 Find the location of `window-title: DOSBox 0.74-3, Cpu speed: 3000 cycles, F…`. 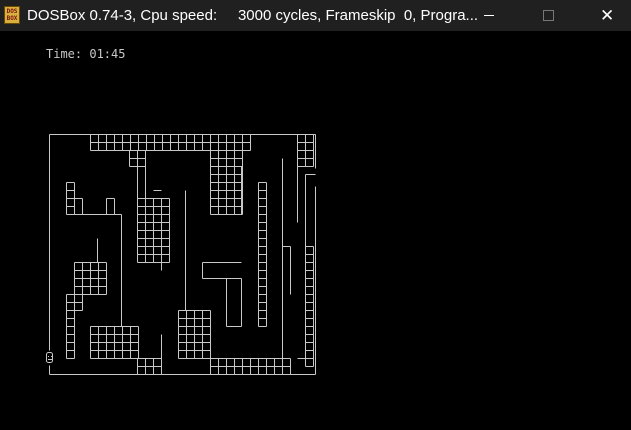

window-title: DOSBox 0.74-3, Cpu speed: 3000 cycles, F… is located at coordinates (253, 15).